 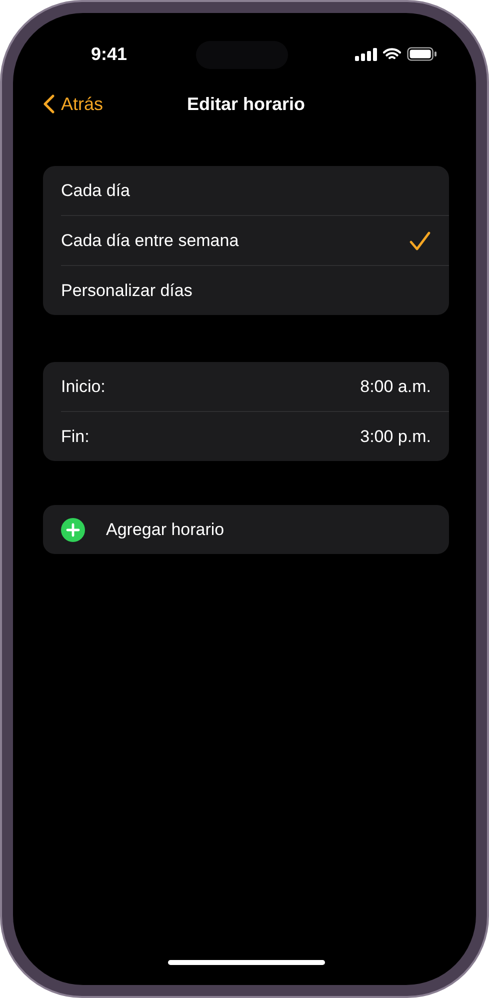 What do you see at coordinates (255, 191) in the screenshot?
I see `repeat-option: Cada día` at bounding box center [255, 191].